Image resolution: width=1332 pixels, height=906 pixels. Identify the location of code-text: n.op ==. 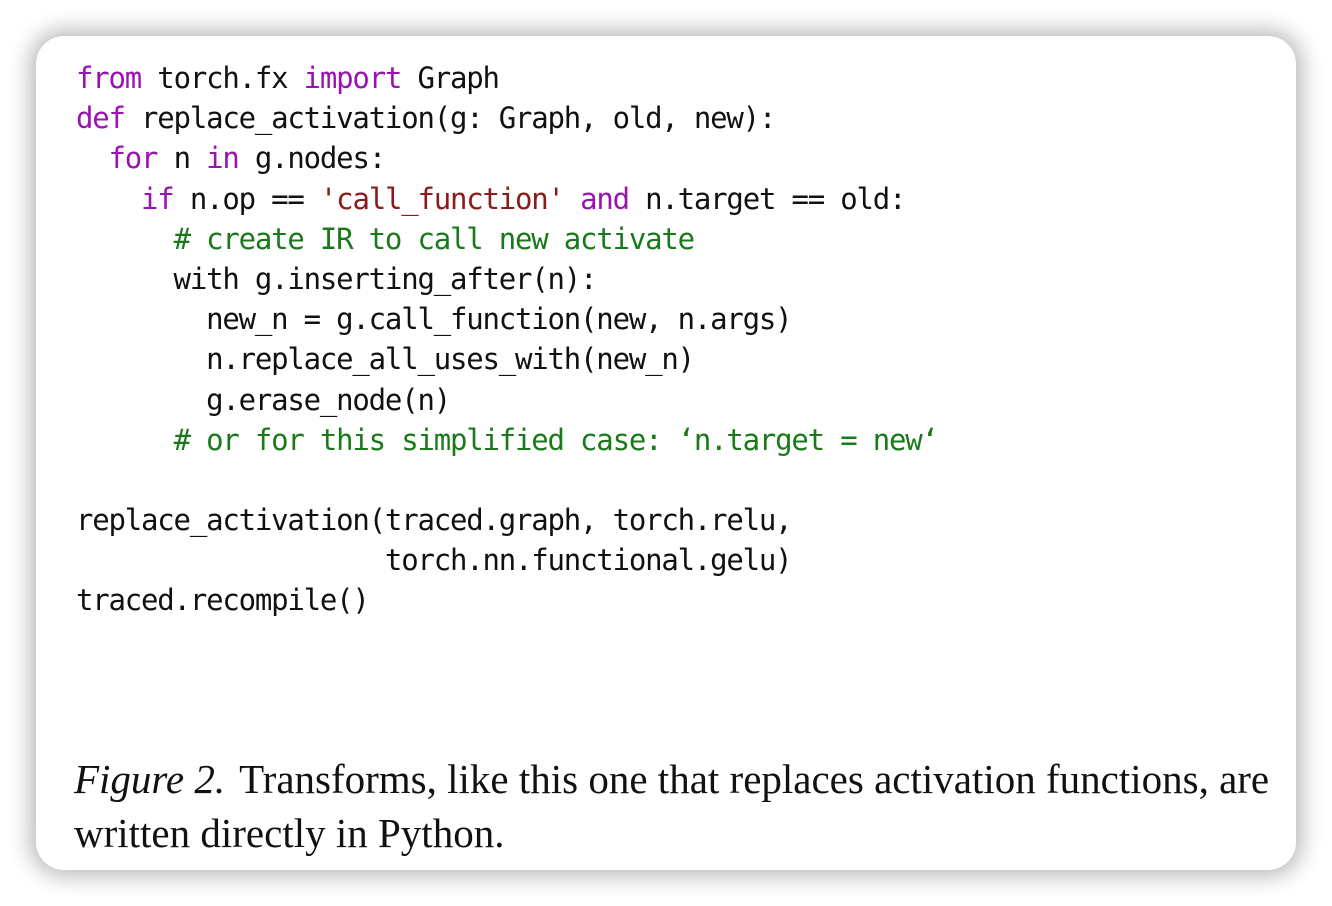
(246, 198).